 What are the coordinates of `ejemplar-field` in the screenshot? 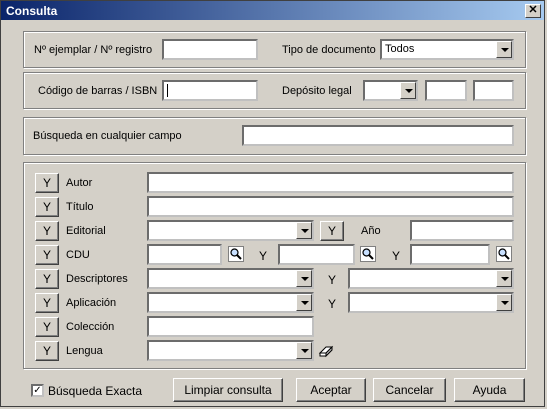 It's located at (210, 49).